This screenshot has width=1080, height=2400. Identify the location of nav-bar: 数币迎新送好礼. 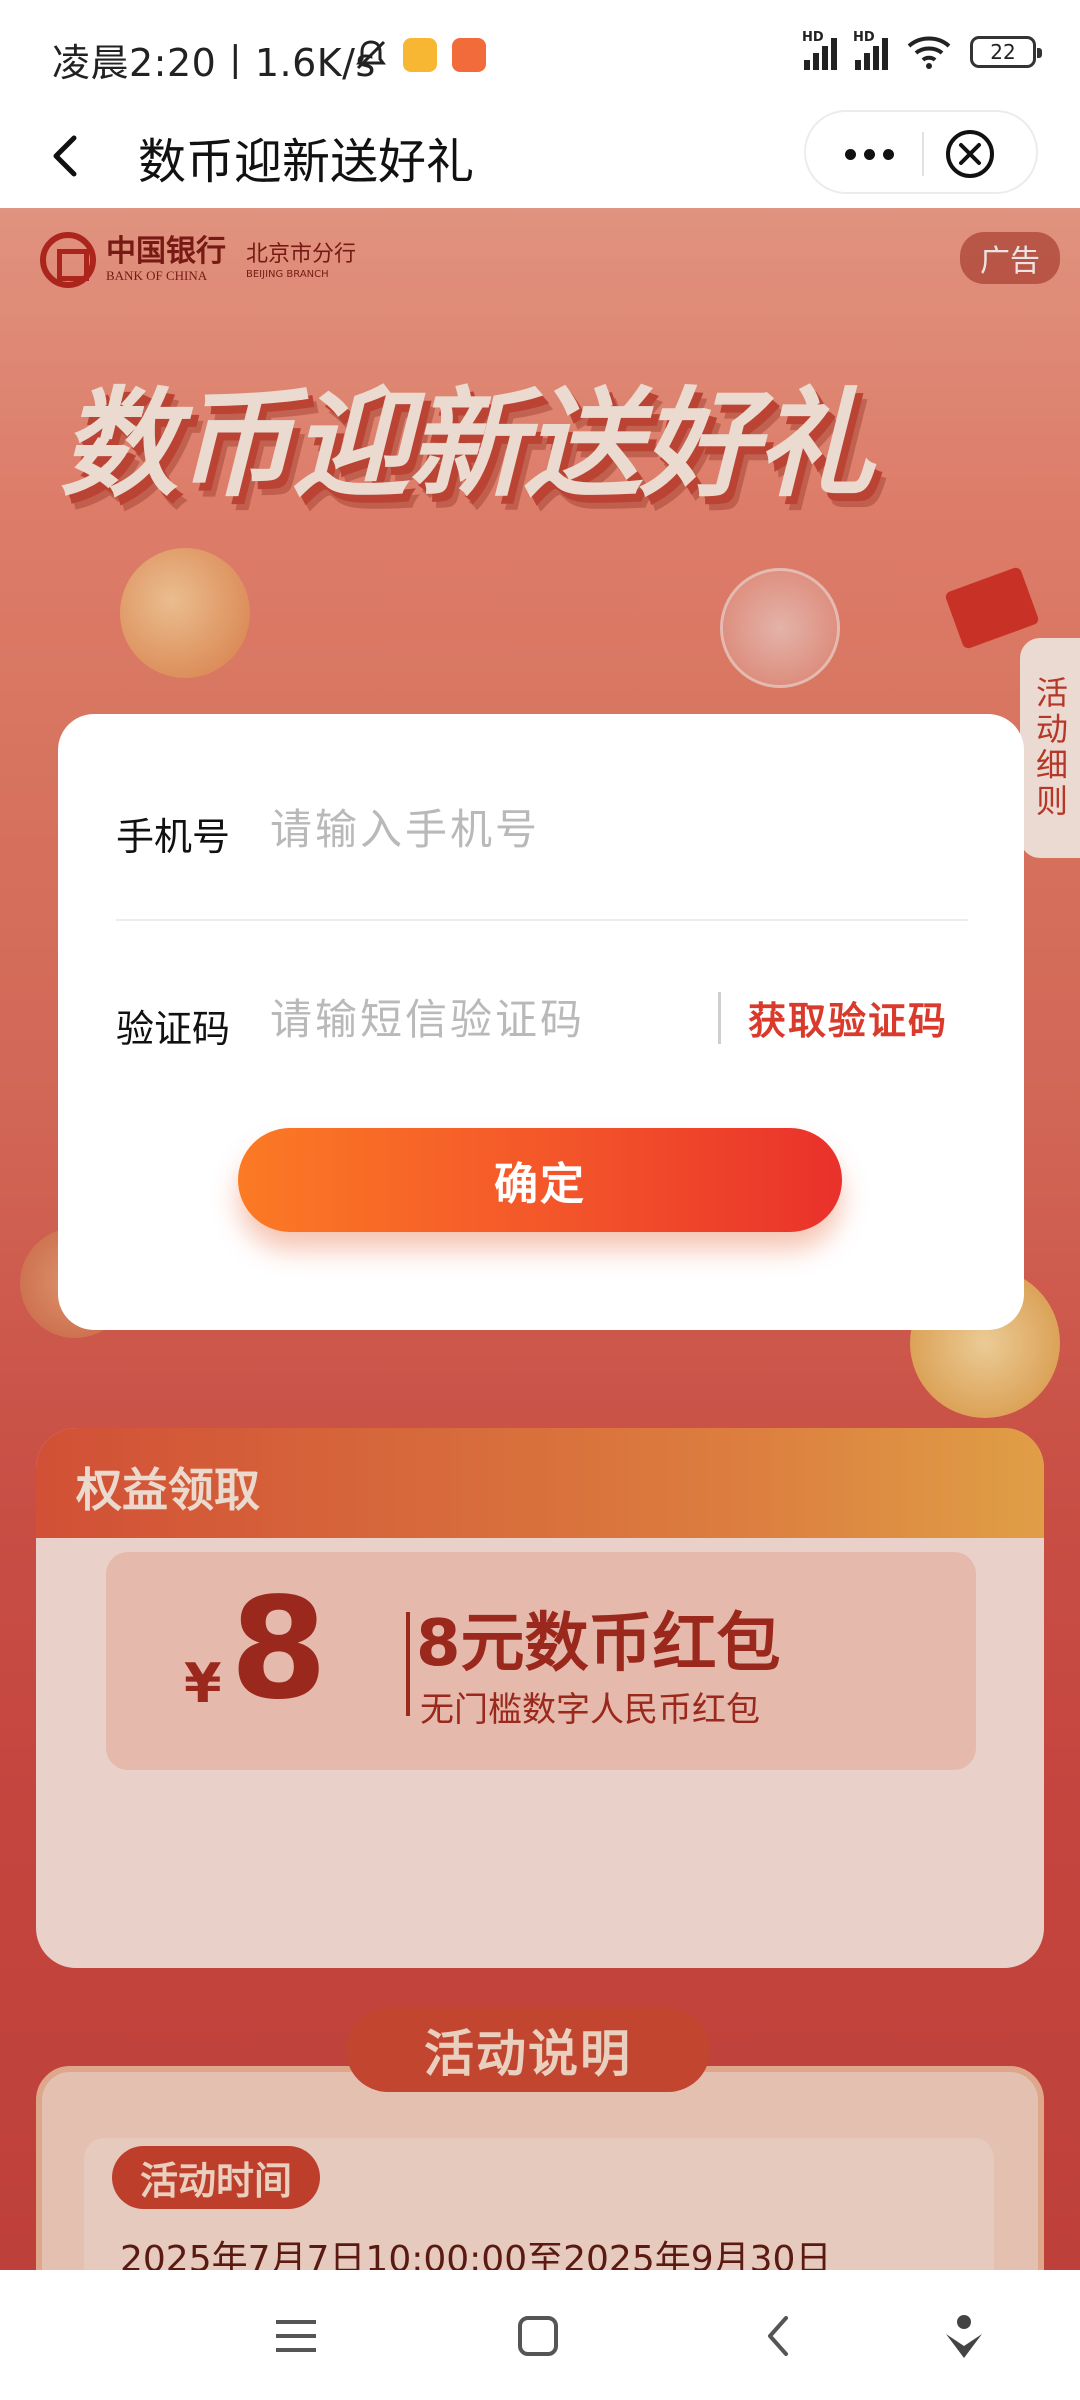
(540, 159).